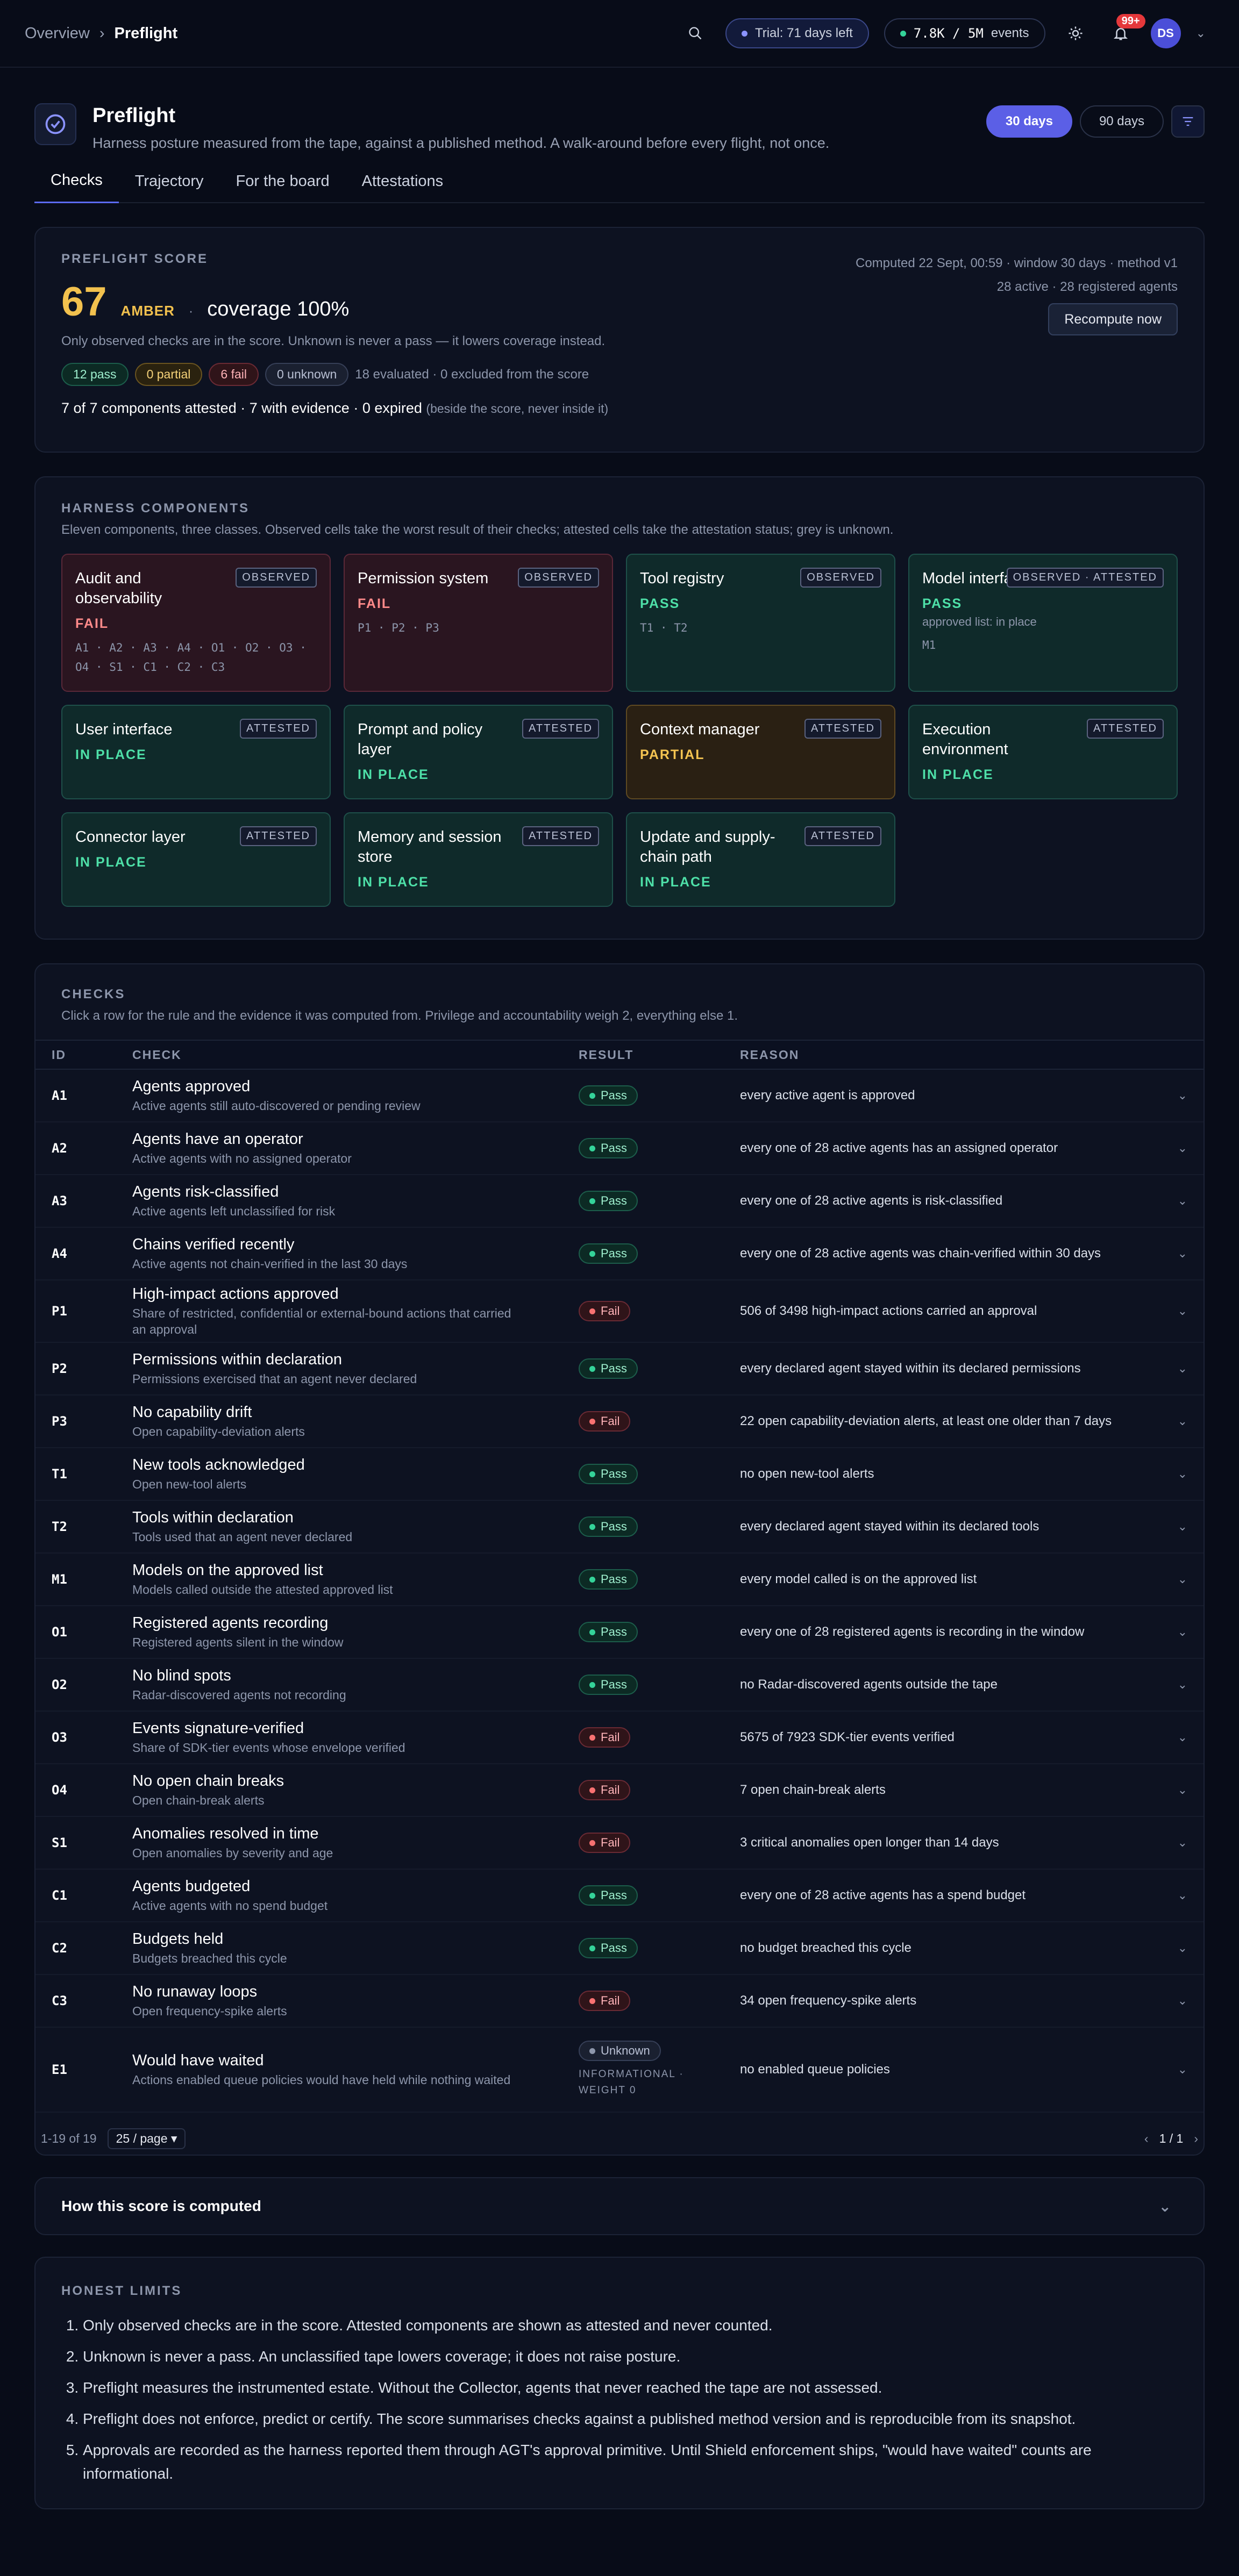  Describe the element at coordinates (59, 1148) in the screenshot. I see `check-id: A2` at that location.